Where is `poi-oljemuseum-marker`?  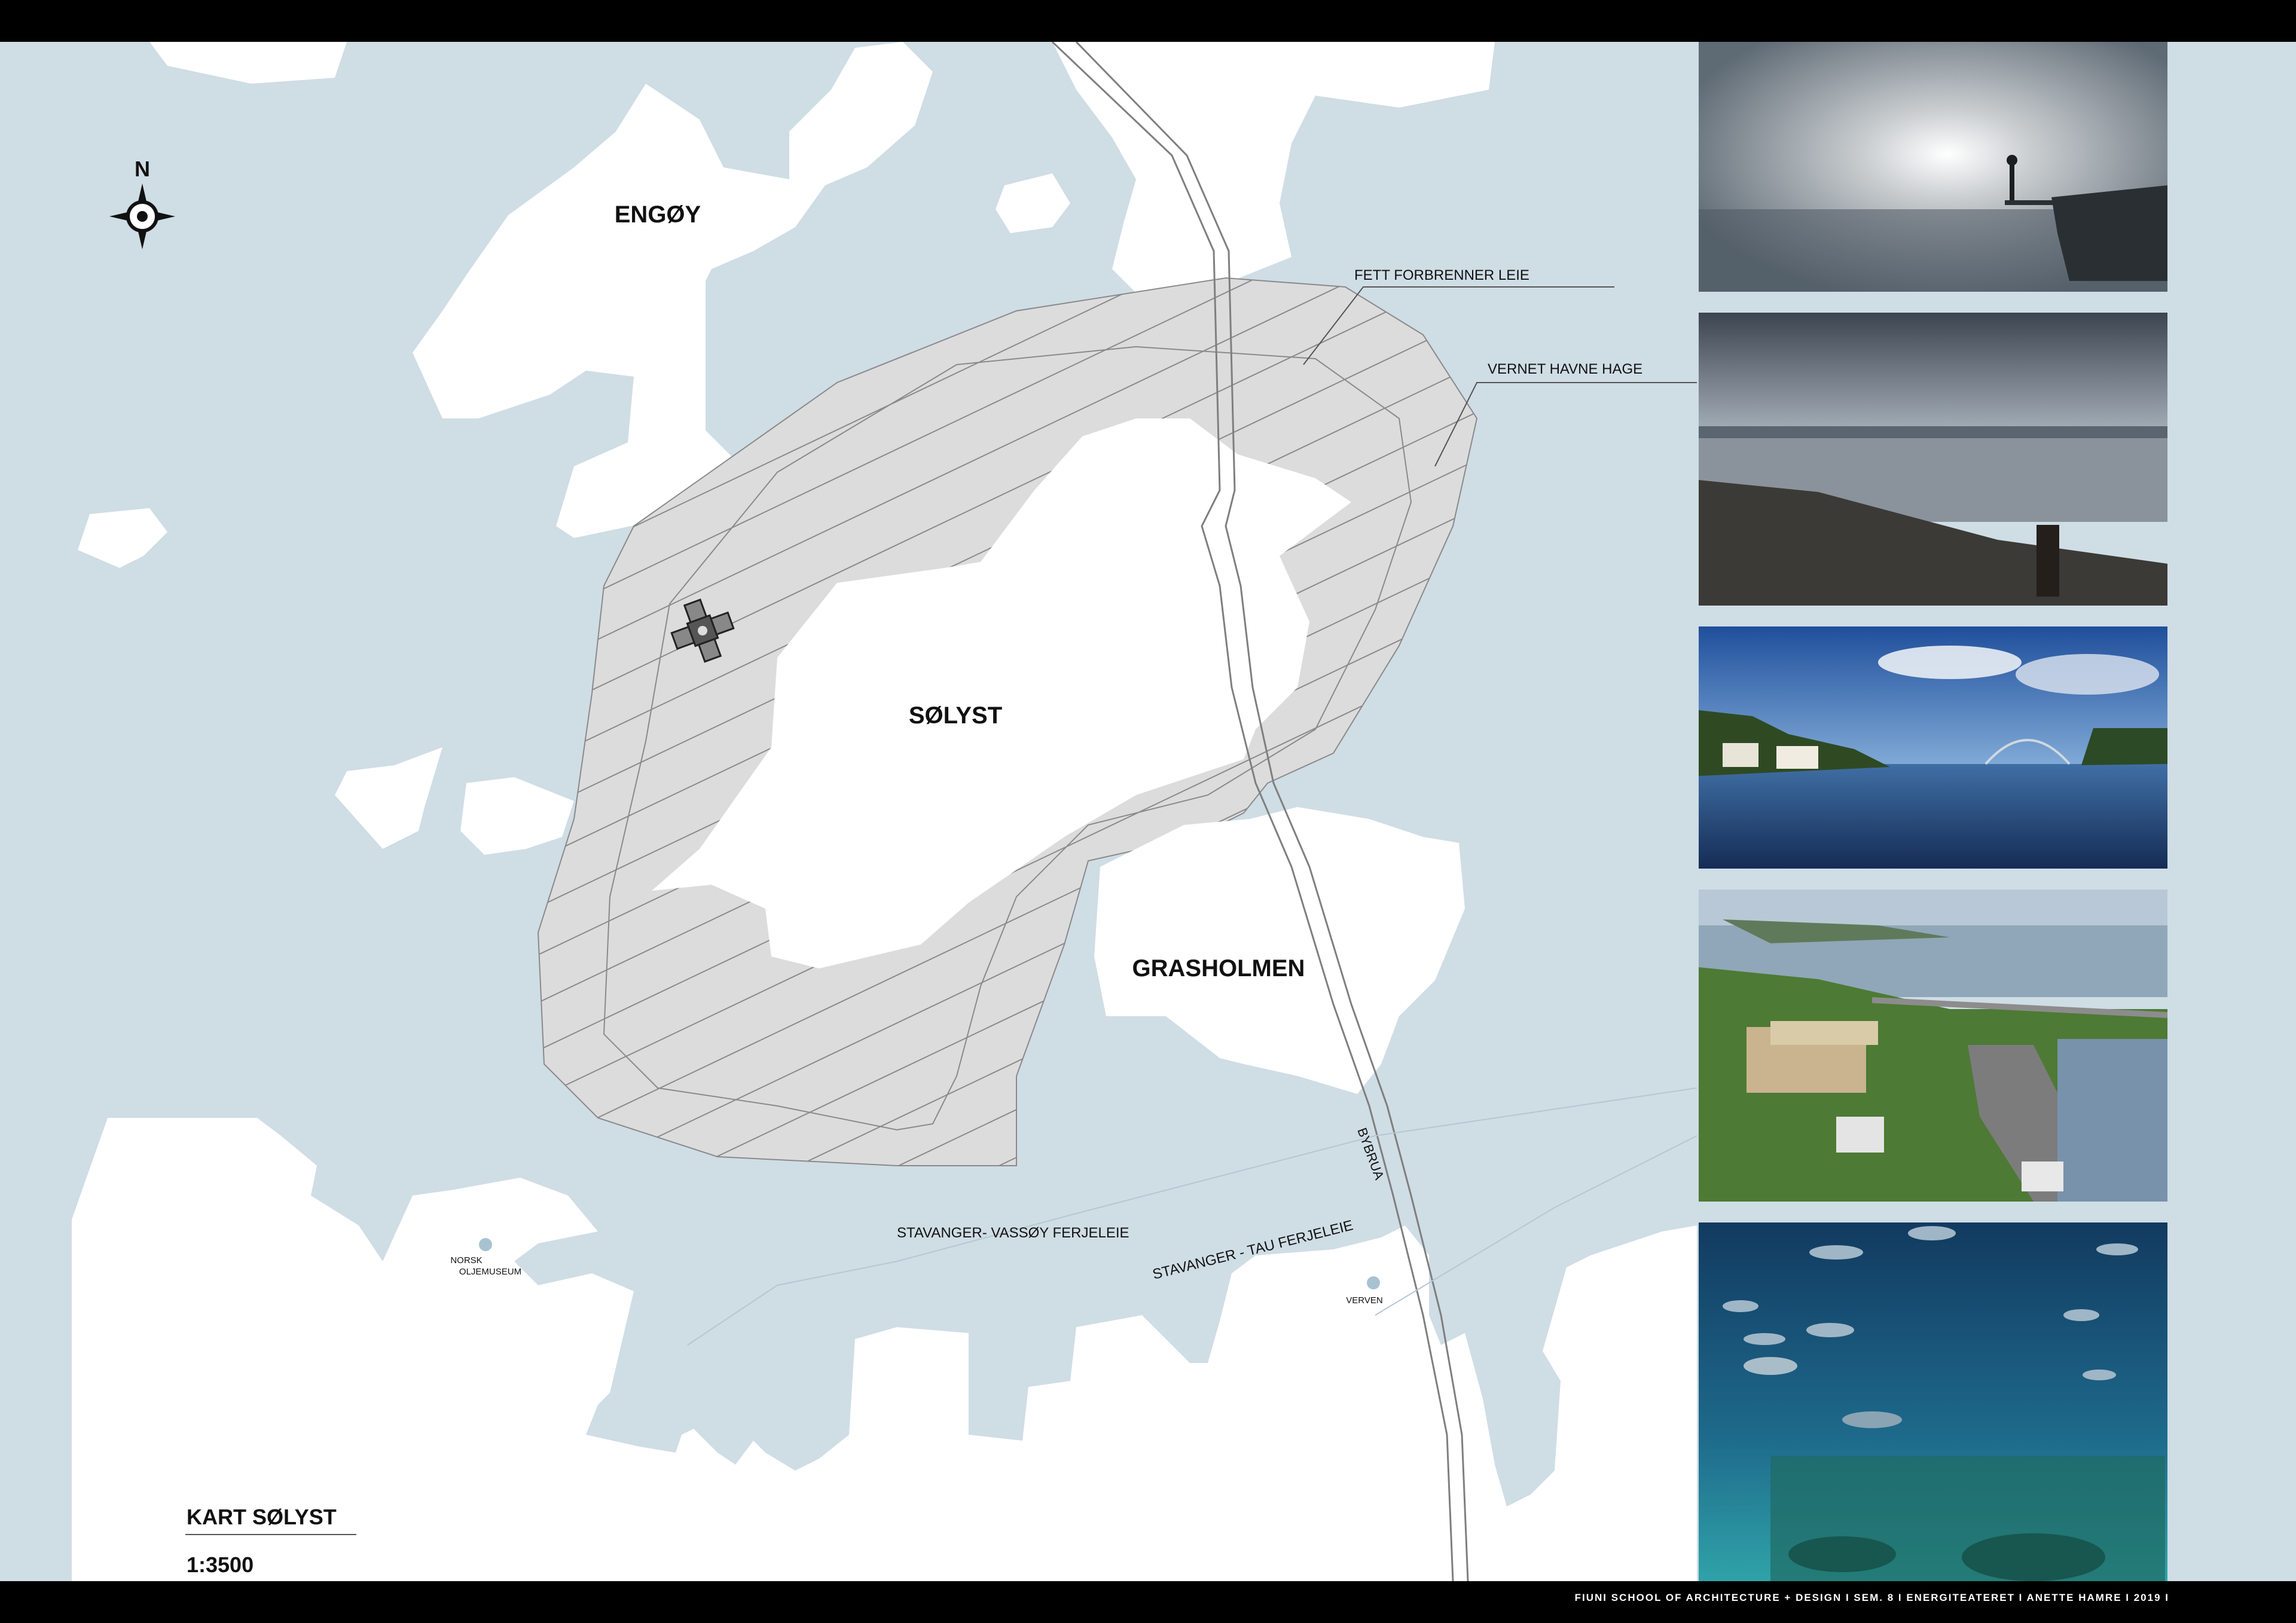
poi-oljemuseum-marker is located at coordinates (485, 1244).